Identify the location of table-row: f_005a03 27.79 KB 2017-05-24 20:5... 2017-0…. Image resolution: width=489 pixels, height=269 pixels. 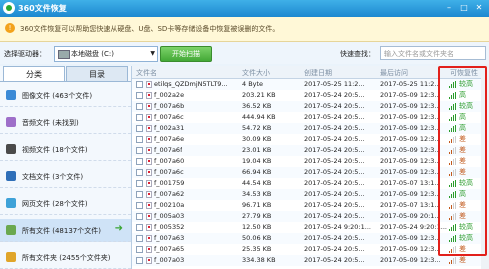
(310, 216).